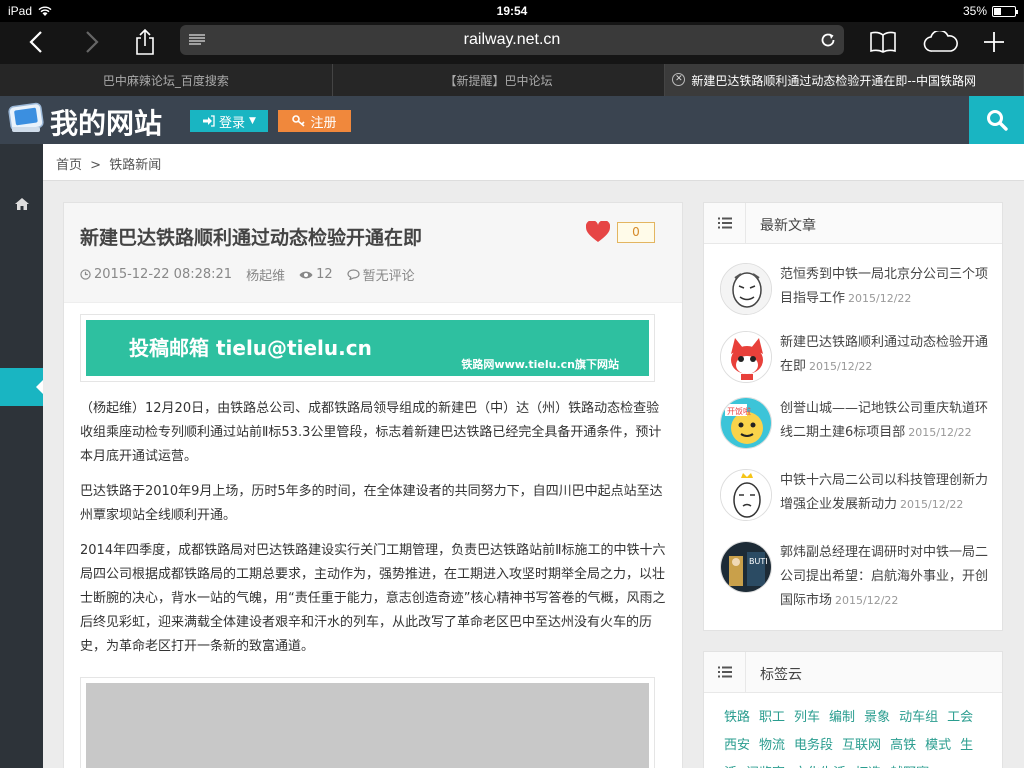 This screenshot has height=768, width=1024. I want to click on breadcrumb-home: 首页, so click(69, 165).